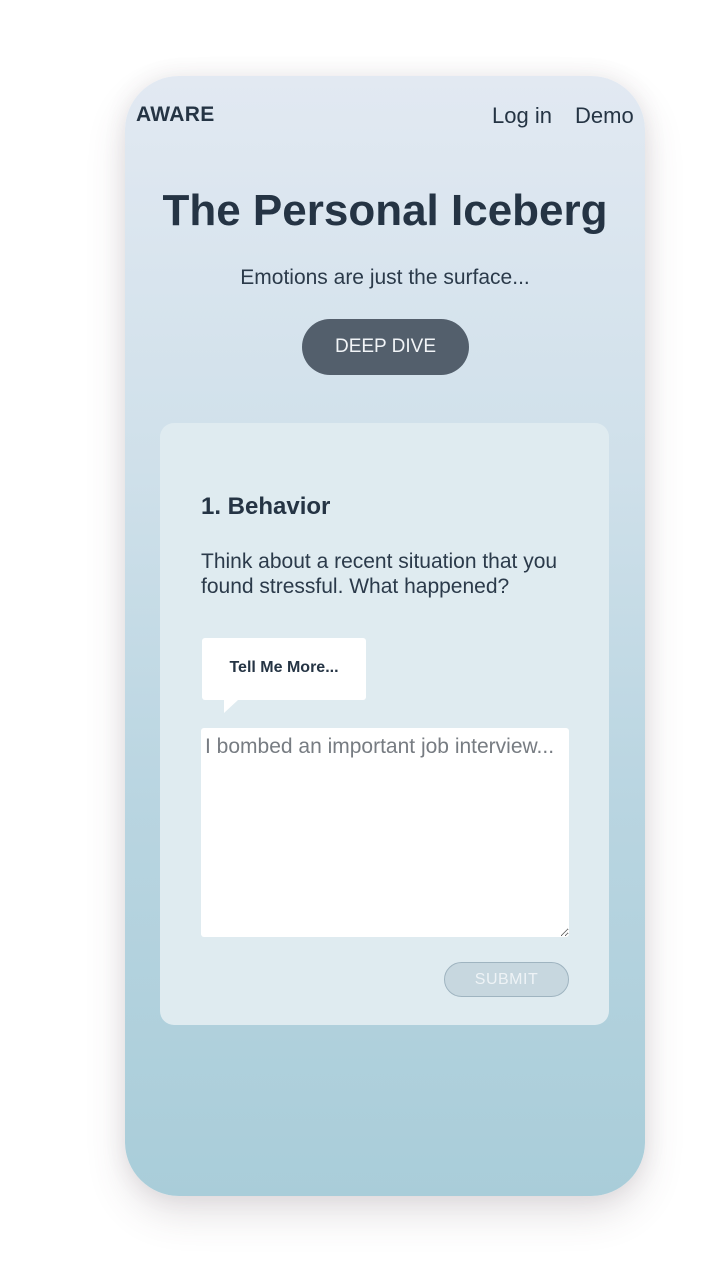 The image size is (723, 1273). What do you see at coordinates (604, 116) in the screenshot?
I see `demo-link: Demo` at bounding box center [604, 116].